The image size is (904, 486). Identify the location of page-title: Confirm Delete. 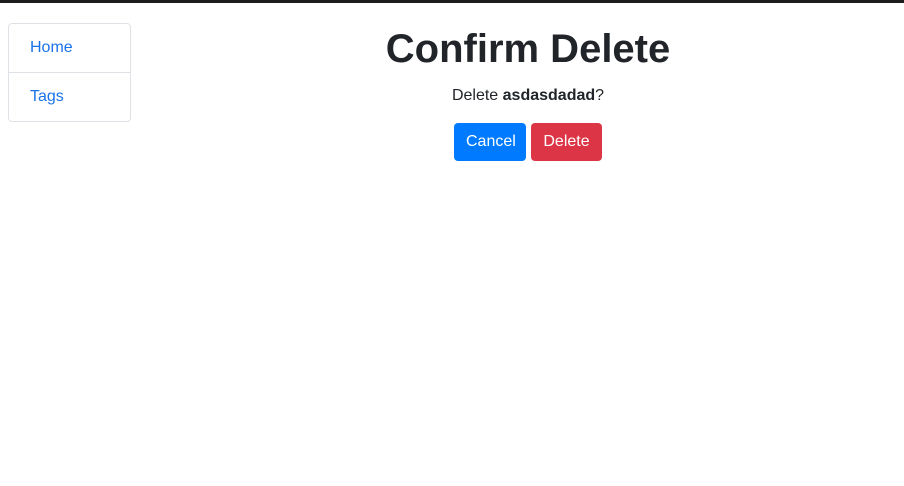
(528, 49).